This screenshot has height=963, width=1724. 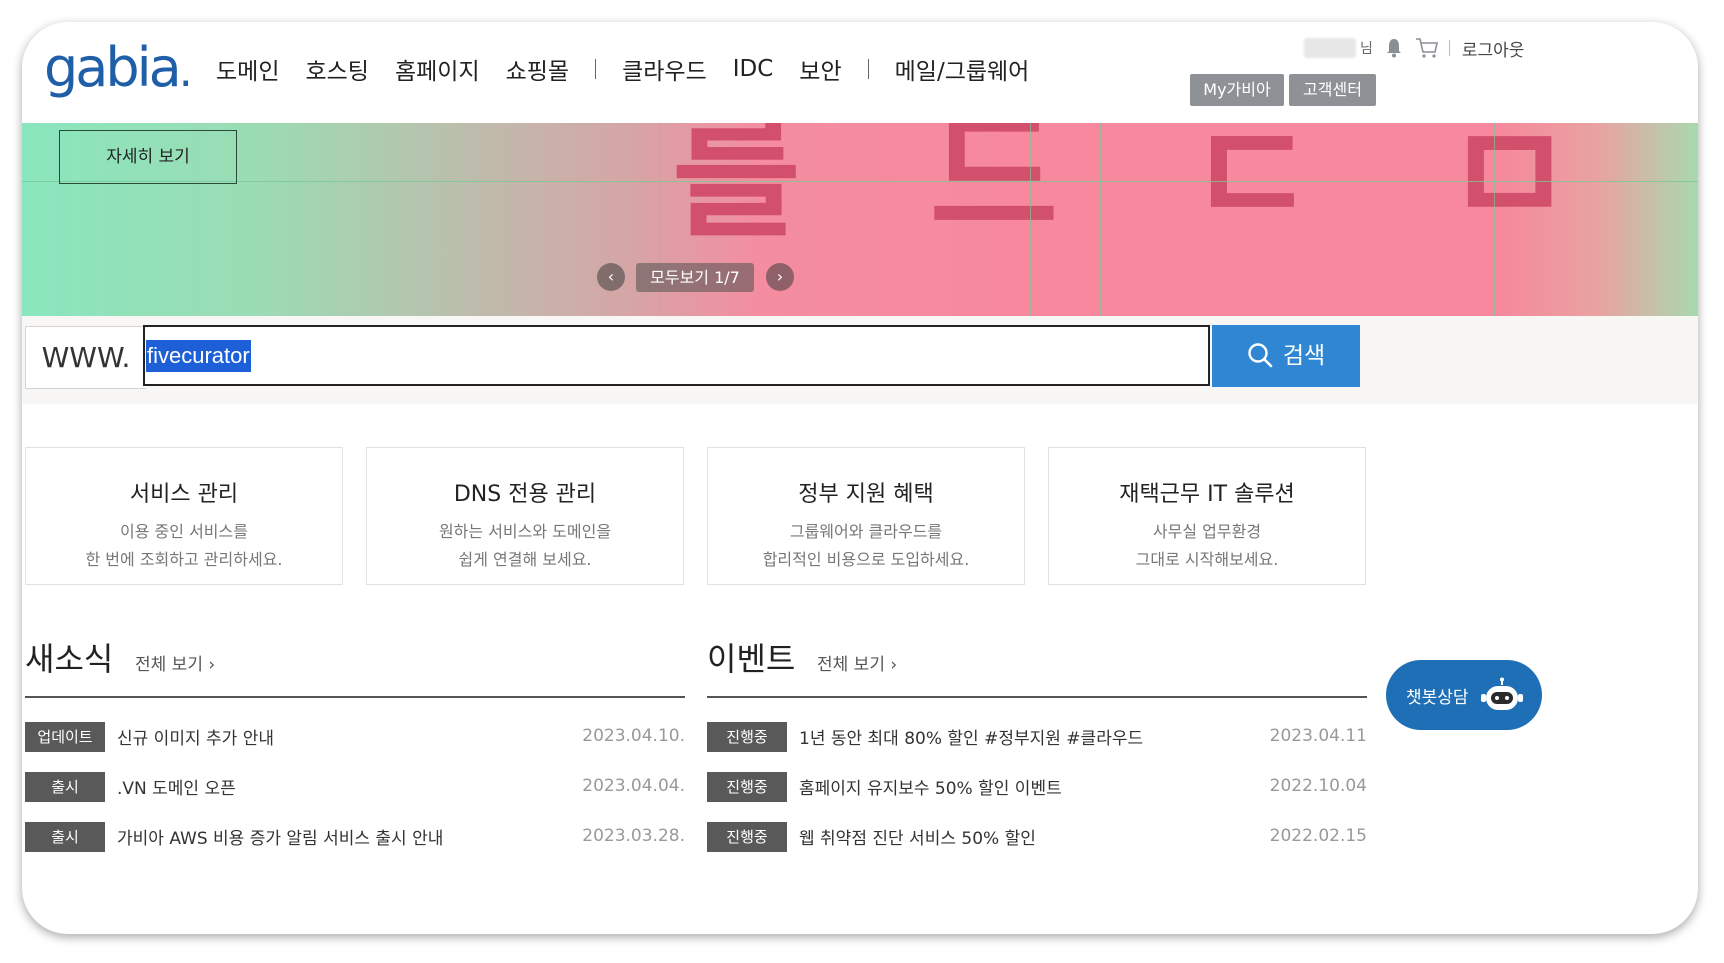 I want to click on banner-counter: 모두보기 1/7, so click(x=695, y=277).